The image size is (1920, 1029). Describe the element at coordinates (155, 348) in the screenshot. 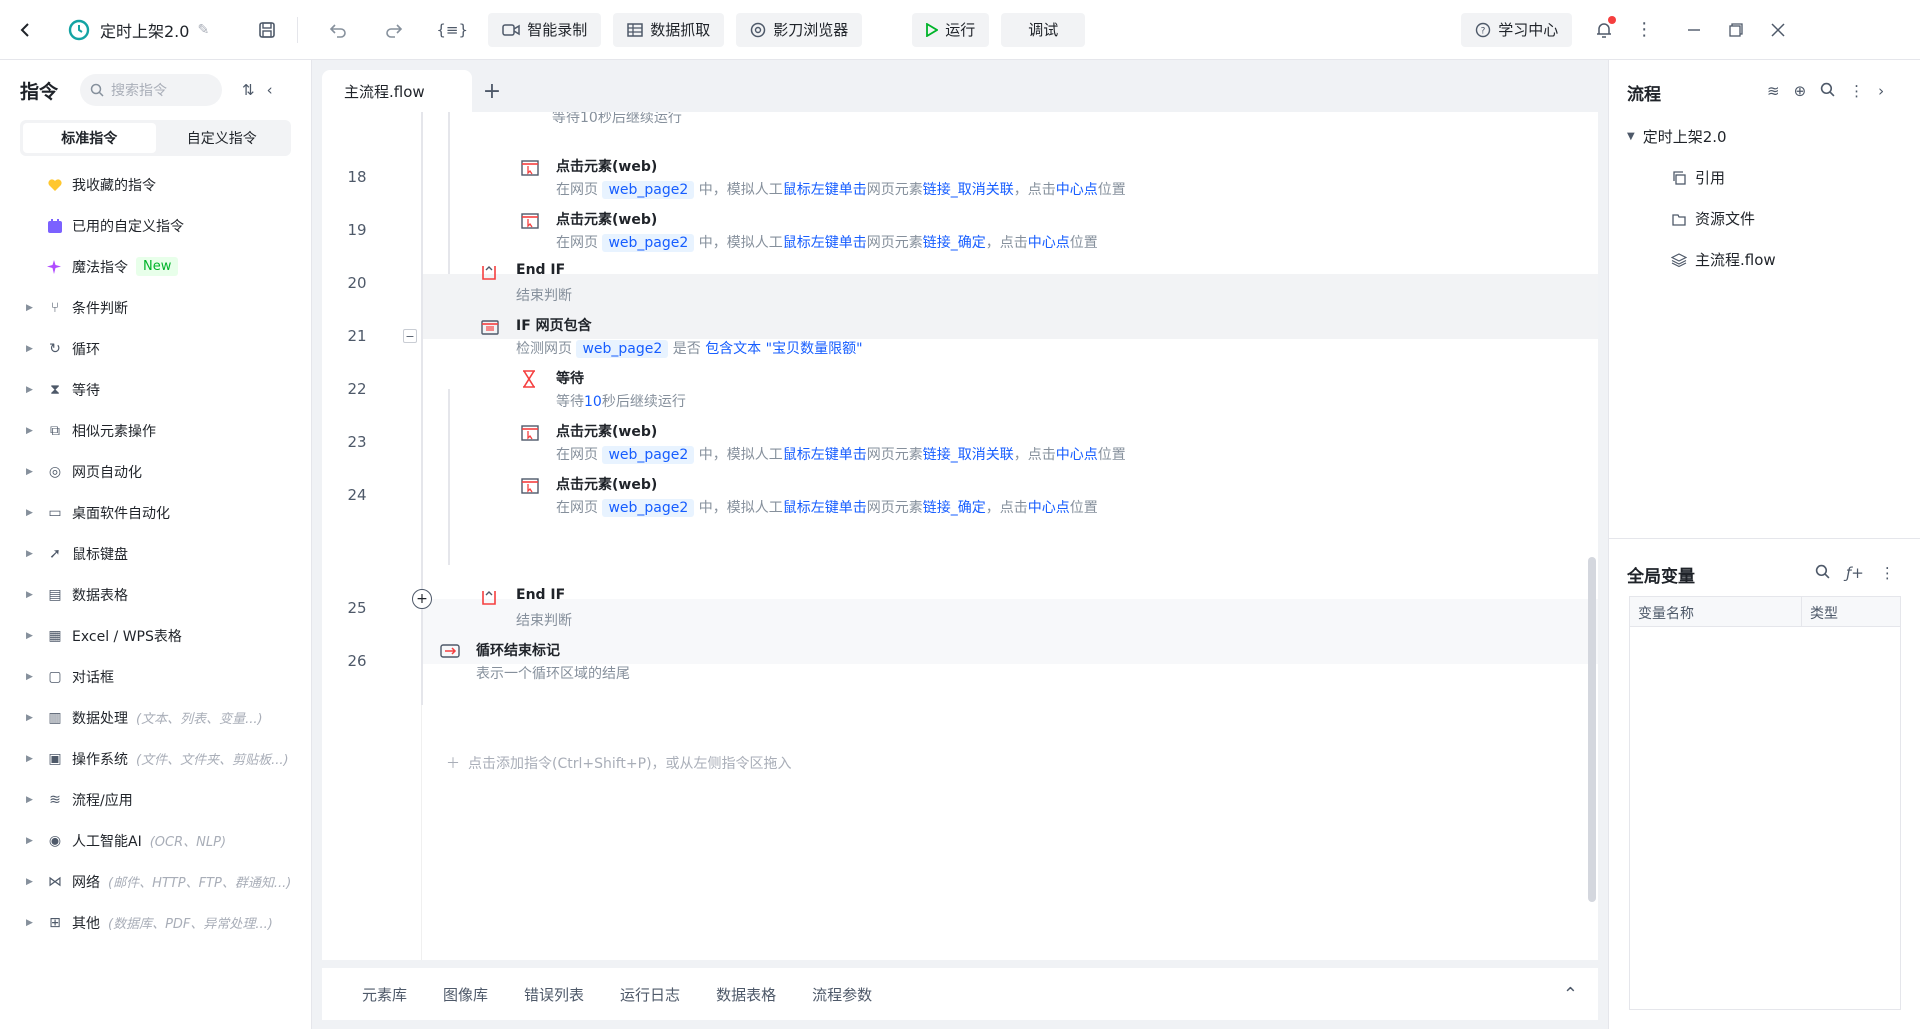

I see `category-item: ▶ ↻ 循环` at that location.